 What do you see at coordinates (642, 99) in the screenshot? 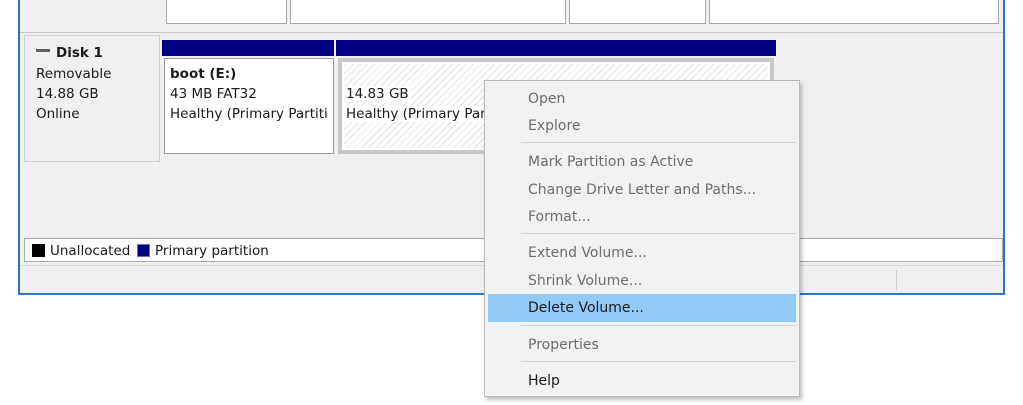
I see `menu-item-open: Open` at bounding box center [642, 99].